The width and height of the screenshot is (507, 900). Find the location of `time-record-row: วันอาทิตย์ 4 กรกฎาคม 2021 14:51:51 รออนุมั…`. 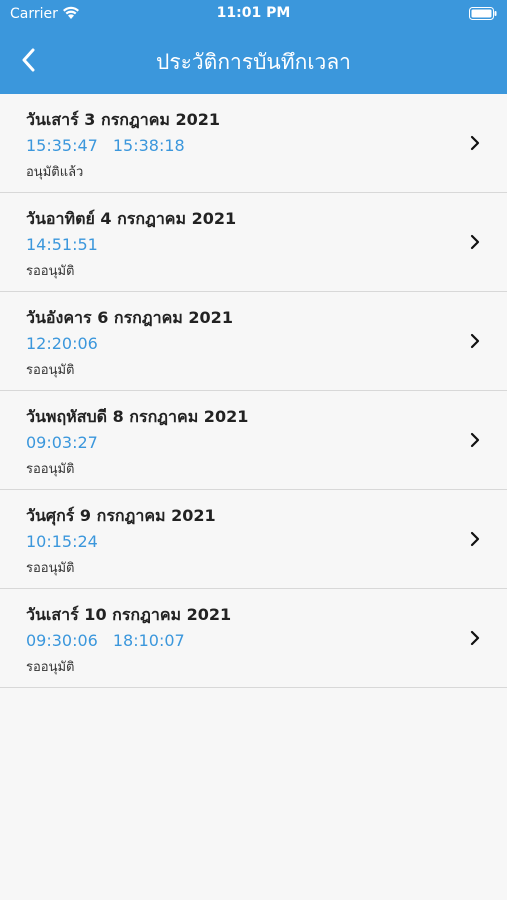

time-record-row: วันอาทิตย์ 4 กรกฎาคม 2021 14:51:51 รออนุมั… is located at coordinates (253, 242).